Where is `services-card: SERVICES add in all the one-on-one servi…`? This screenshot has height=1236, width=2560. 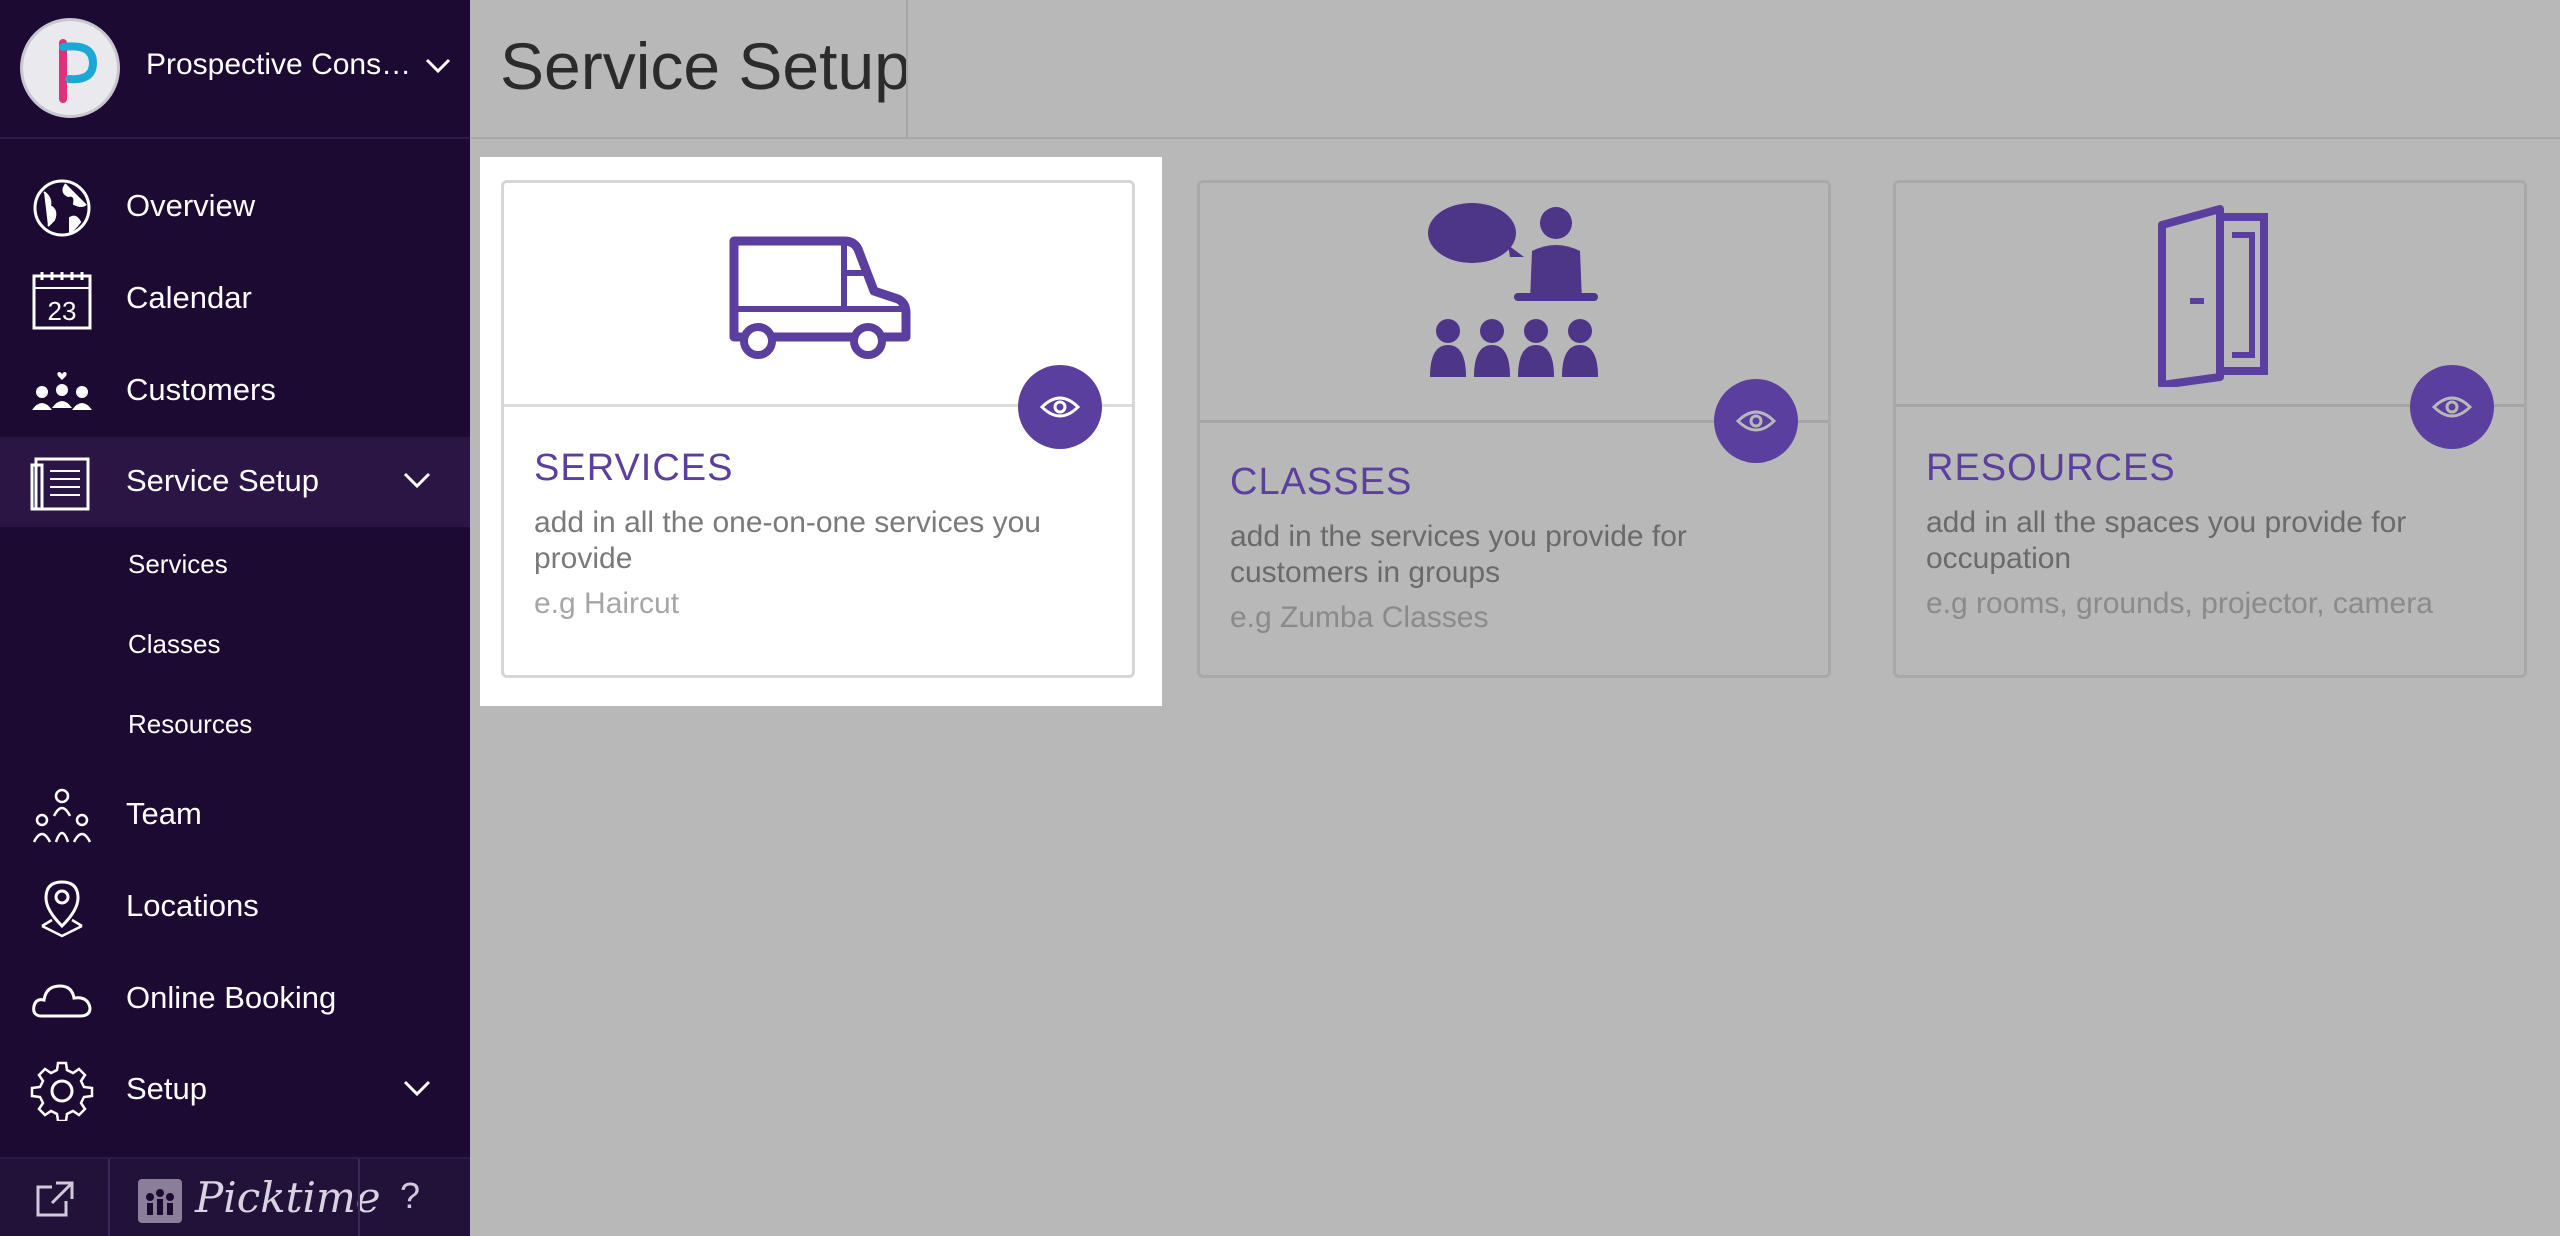
services-card: SERVICES add in all the one-on-one servi… is located at coordinates (818, 429).